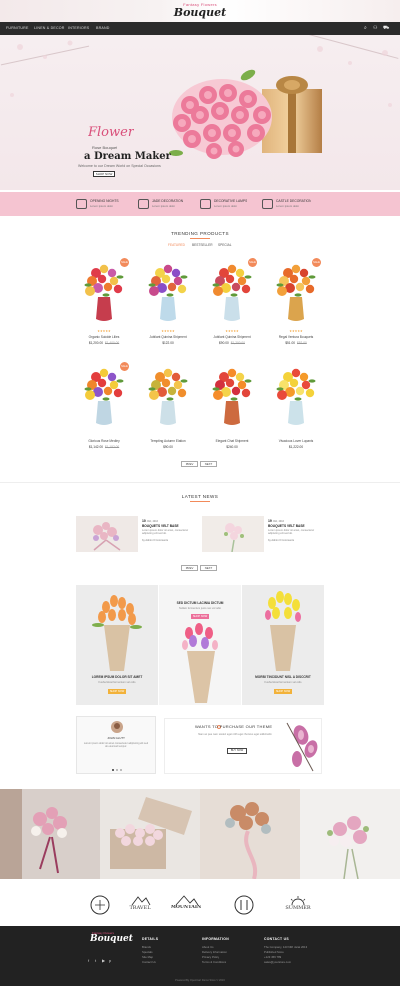  What do you see at coordinates (127, 156) in the screenshot?
I see `hero-title: a Dream Maker` at bounding box center [127, 156].